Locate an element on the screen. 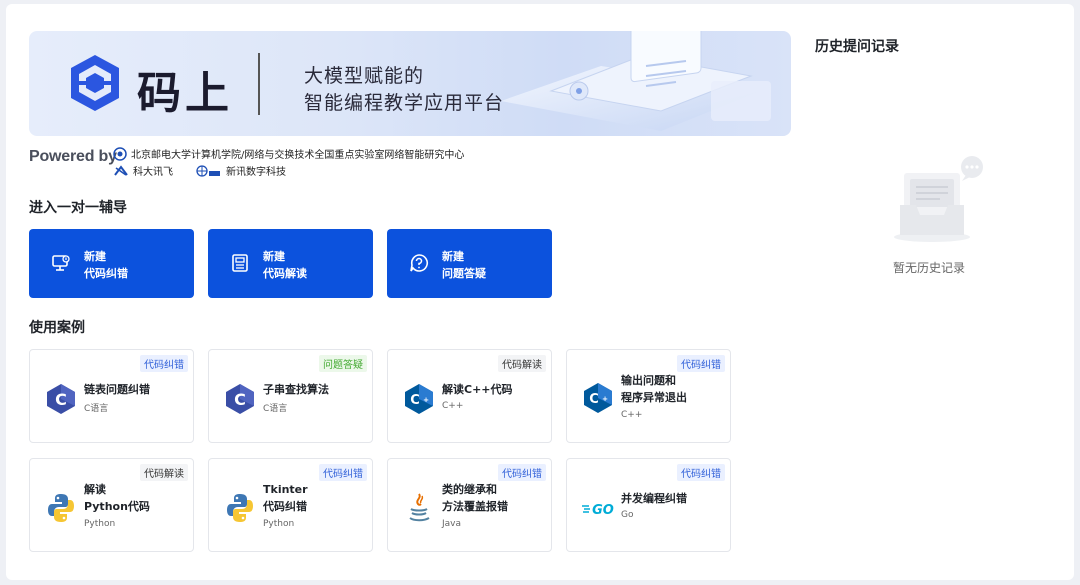  case-title-line2: 方法覆盖报错 is located at coordinates (475, 506).